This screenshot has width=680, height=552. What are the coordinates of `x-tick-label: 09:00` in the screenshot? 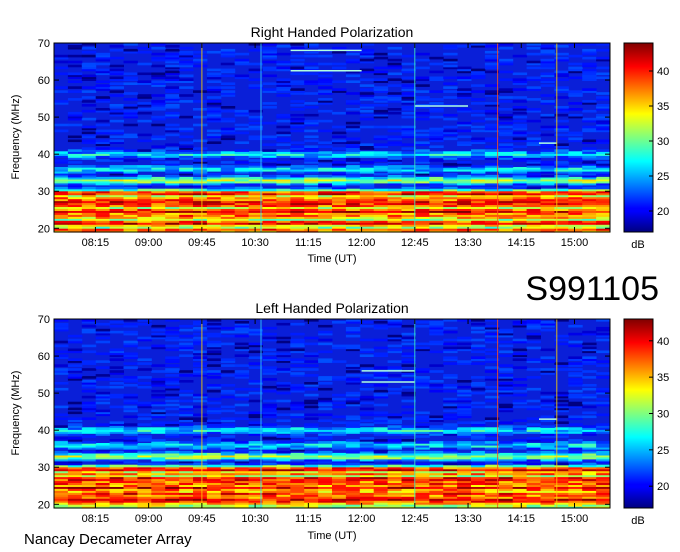 It's located at (149, 243).